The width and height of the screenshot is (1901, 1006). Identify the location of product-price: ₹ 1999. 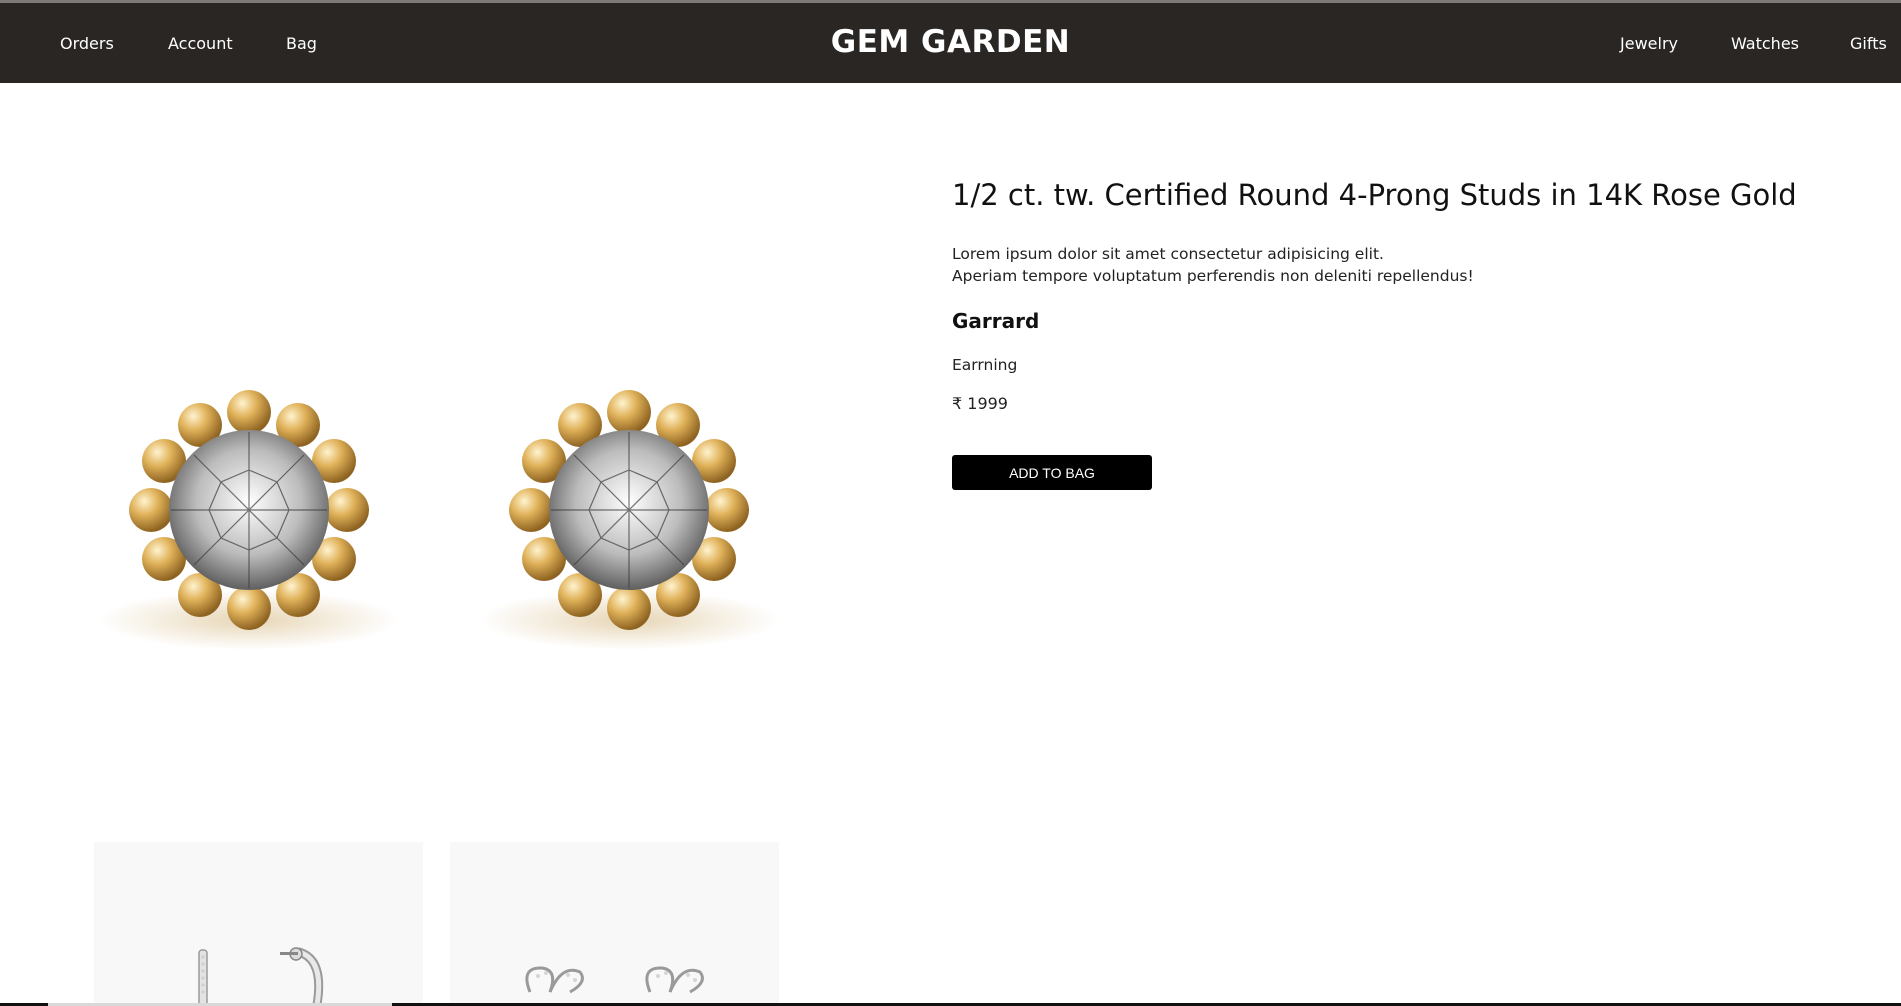
(980, 403).